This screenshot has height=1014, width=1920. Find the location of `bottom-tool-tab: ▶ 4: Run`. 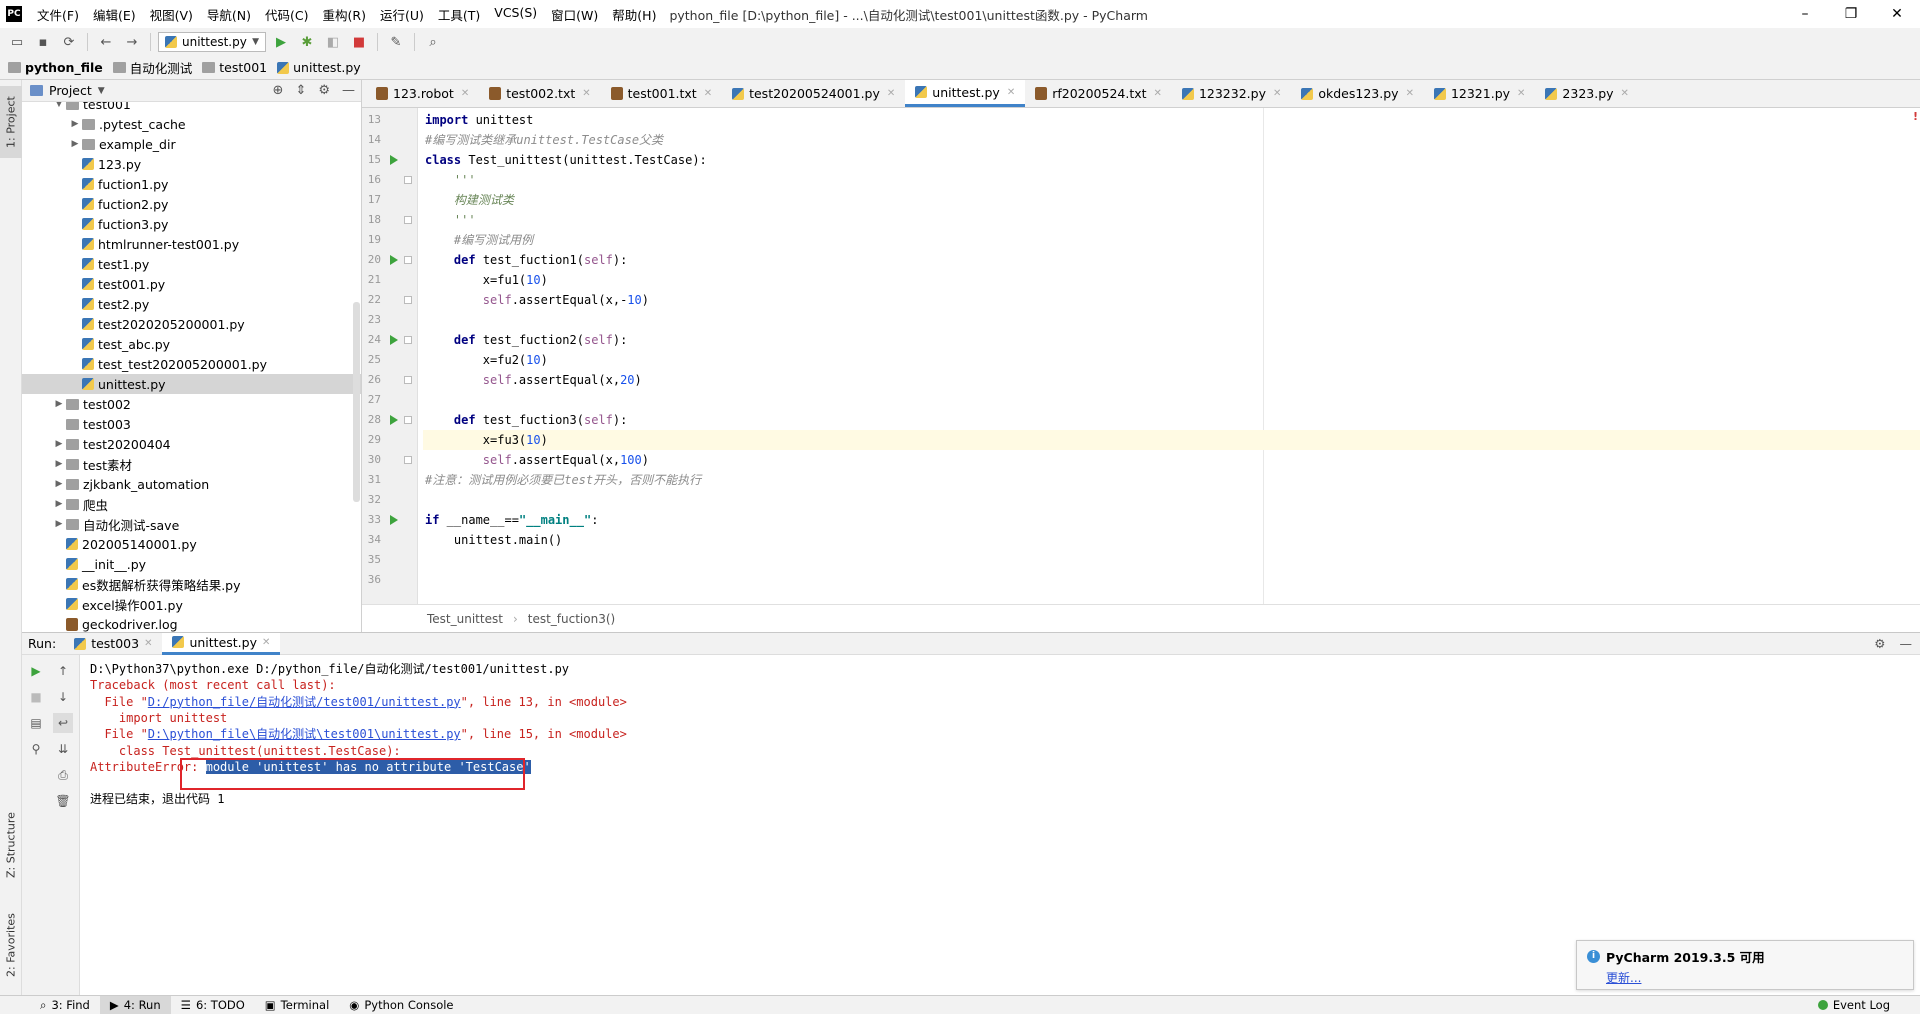

bottom-tool-tab: ▶ 4: Run is located at coordinates (135, 1004).